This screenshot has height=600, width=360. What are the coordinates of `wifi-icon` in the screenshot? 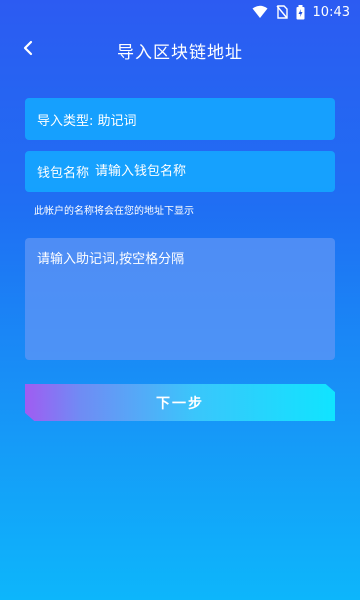 It's located at (260, 12).